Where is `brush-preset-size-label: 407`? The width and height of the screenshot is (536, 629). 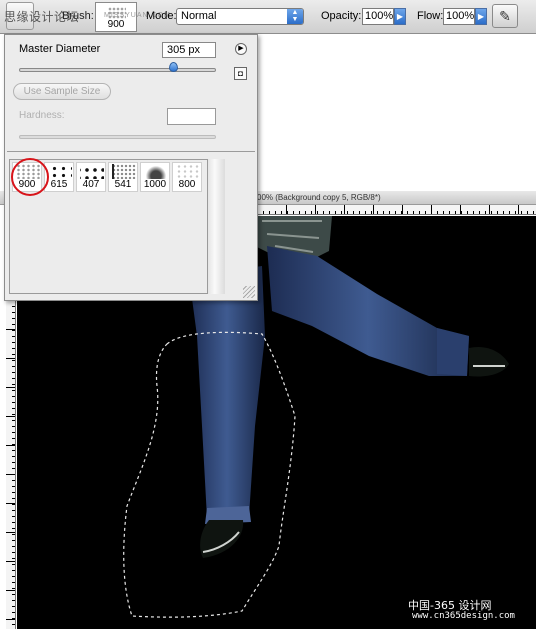 brush-preset-size-label: 407 is located at coordinates (91, 184).